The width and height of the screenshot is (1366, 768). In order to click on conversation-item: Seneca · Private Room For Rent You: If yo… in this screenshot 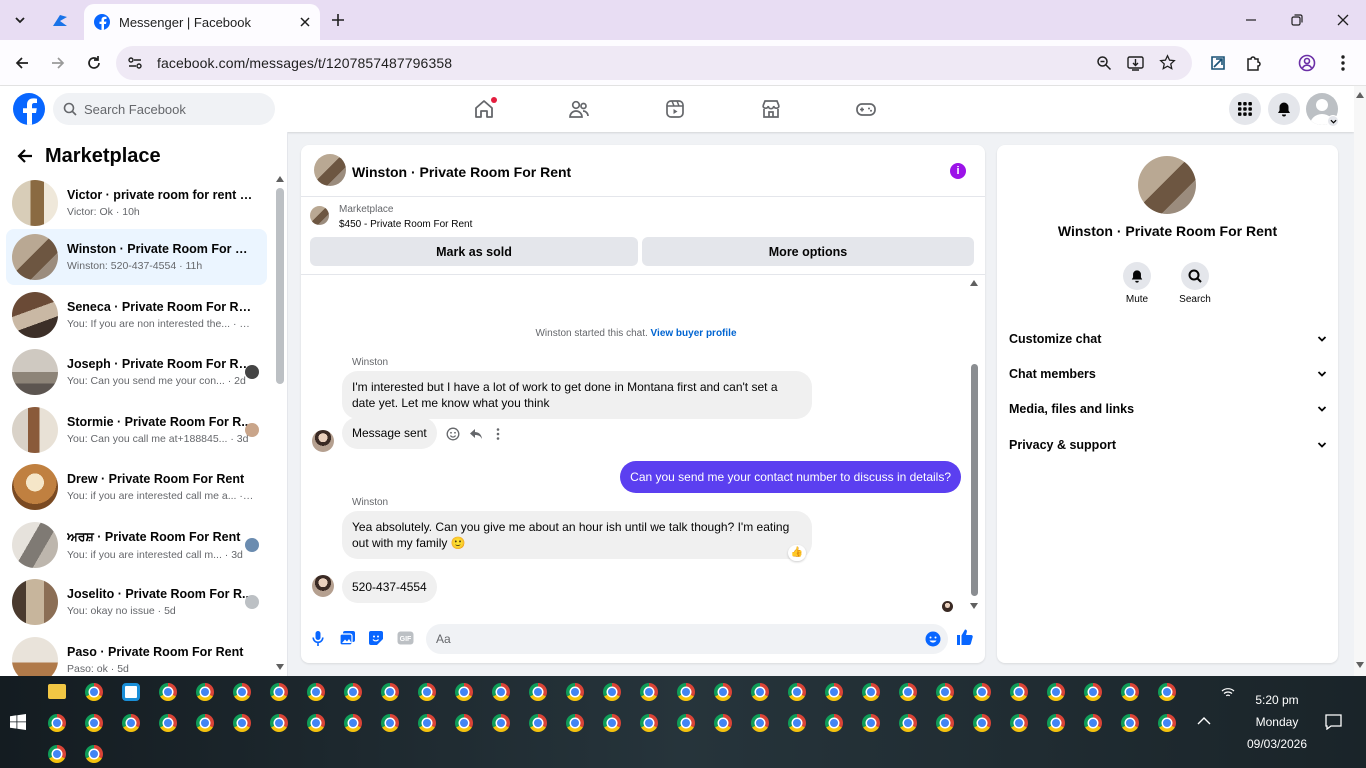, I will do `click(136, 315)`.